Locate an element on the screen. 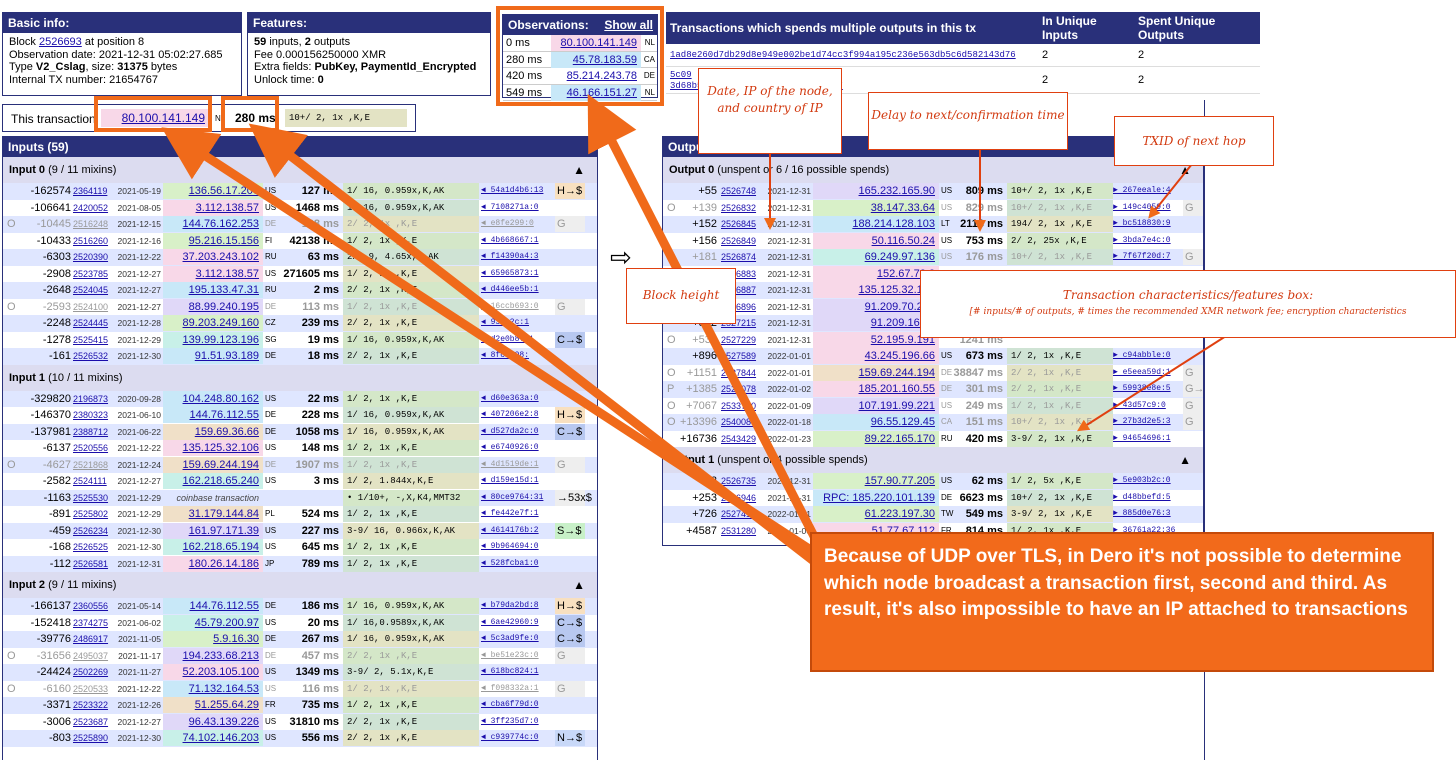 This screenshot has height=760, width=1456. arrow-txid is located at coordinates (1170, 191).